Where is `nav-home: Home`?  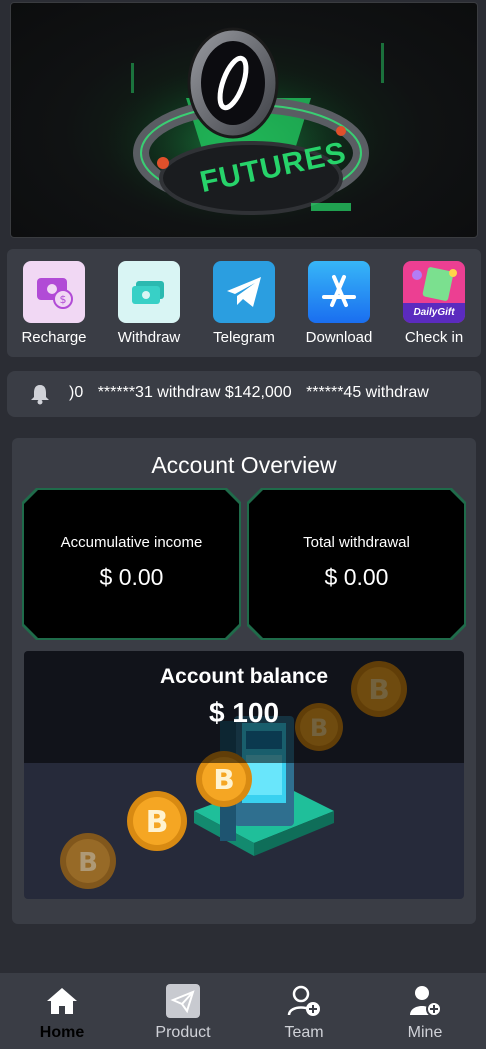 nav-home: Home is located at coordinates (62, 1012).